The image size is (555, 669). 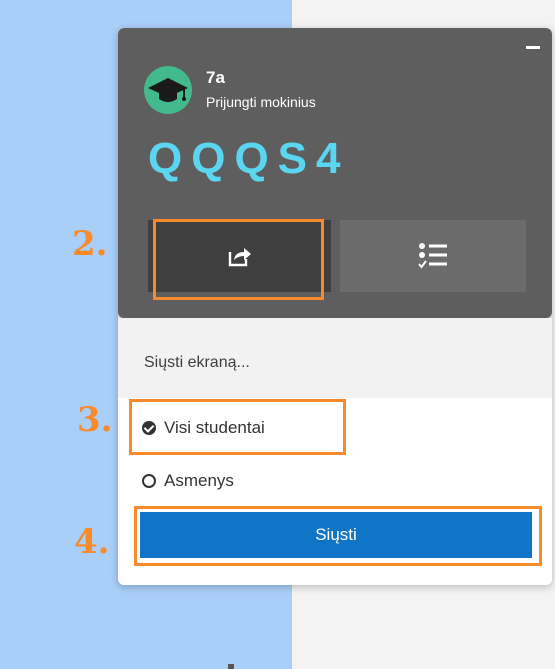 What do you see at coordinates (168, 90) in the screenshot?
I see `graduation-cap-icon` at bounding box center [168, 90].